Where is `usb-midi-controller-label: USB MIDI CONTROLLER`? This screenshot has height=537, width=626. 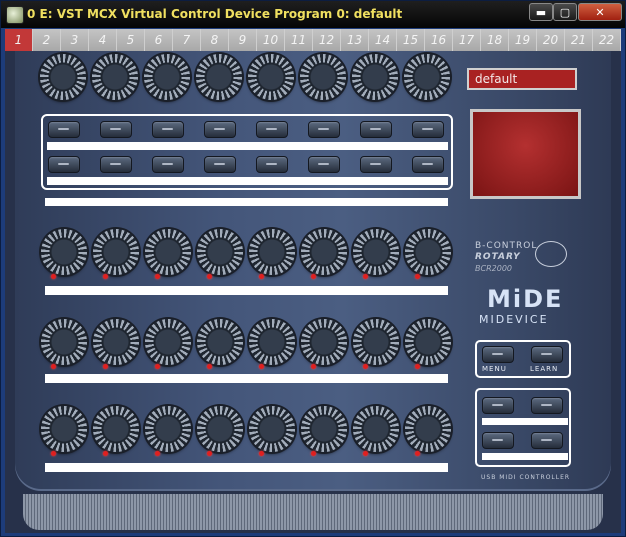 usb-midi-controller-label: USB MIDI CONTROLLER is located at coordinates (526, 477).